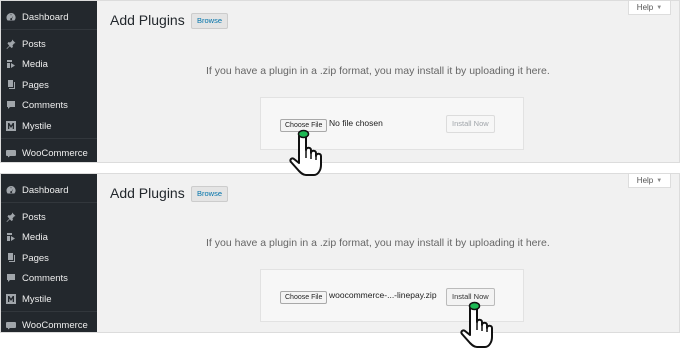 Image resolution: width=680 pixels, height=356 pixels. I want to click on file-status: No file chosen, so click(356, 123).